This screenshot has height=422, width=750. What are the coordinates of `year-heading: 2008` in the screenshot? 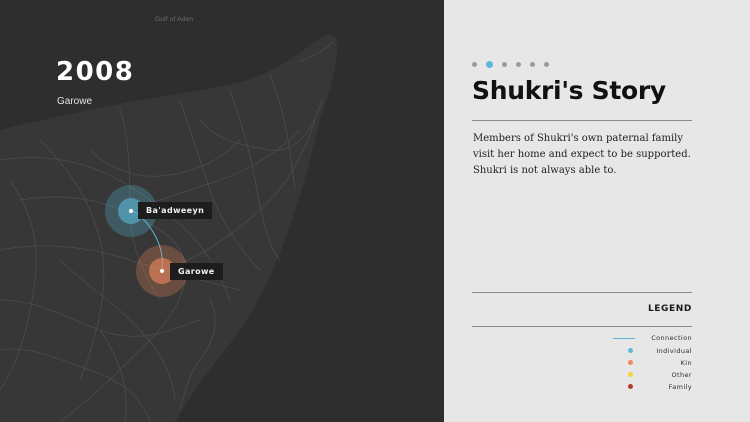 It's located at (95, 72).